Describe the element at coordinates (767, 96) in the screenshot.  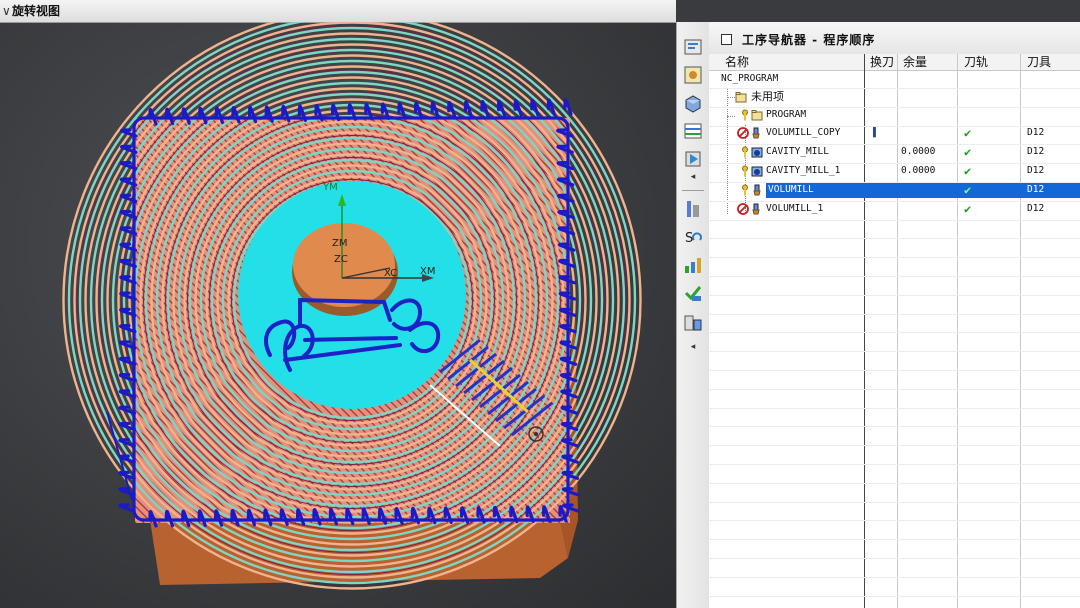
I see `row-name: 未用项` at that location.